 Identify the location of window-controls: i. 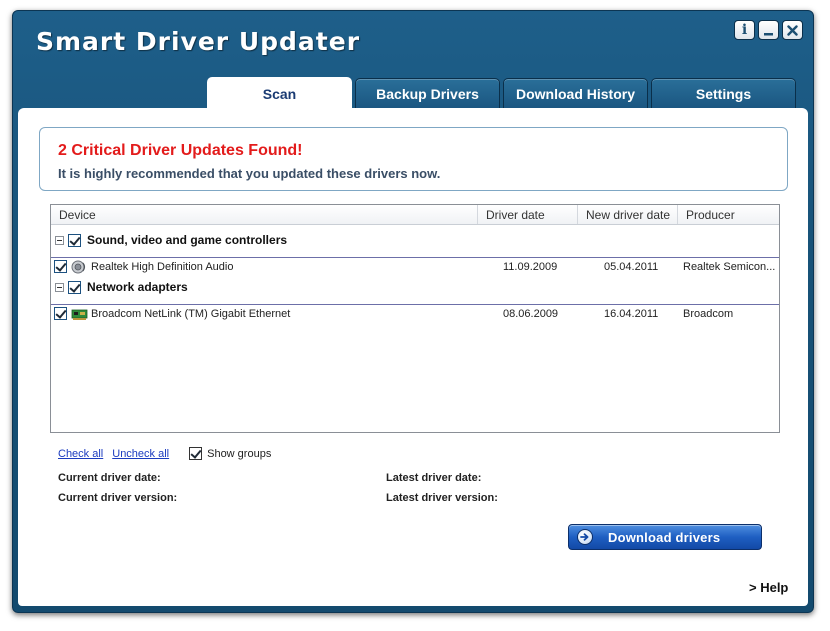
(768, 30).